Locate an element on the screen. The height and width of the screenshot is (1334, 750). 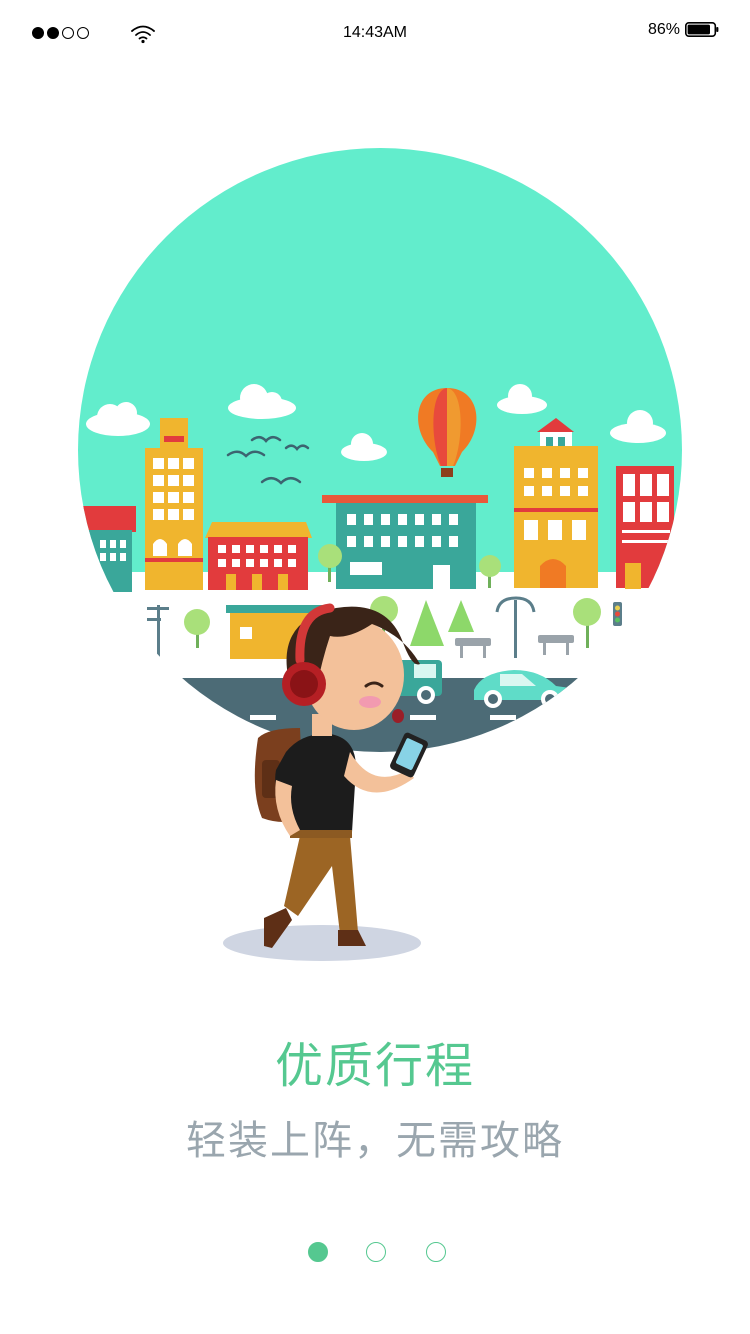
onboarding-title: 优质行程 is located at coordinates (374, 1066).